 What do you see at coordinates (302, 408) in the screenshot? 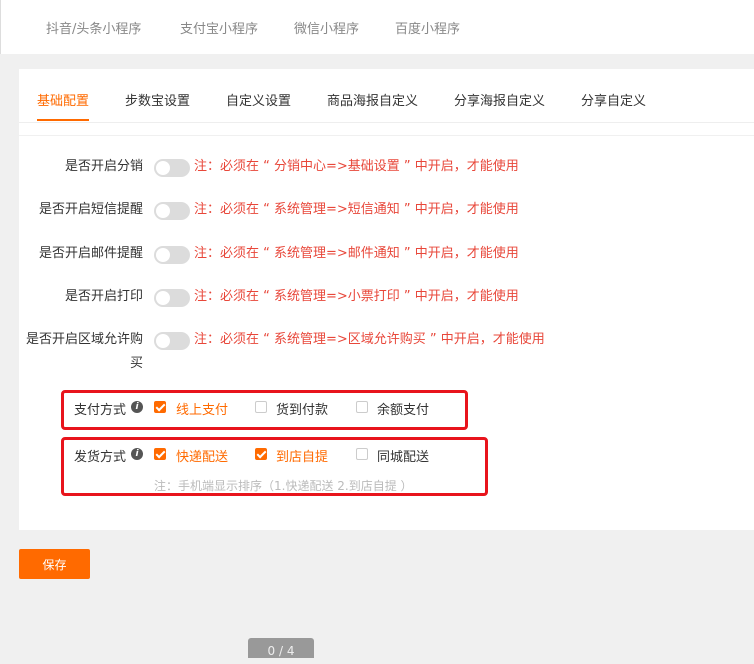
I see `cod-label: 货到付款` at bounding box center [302, 408].